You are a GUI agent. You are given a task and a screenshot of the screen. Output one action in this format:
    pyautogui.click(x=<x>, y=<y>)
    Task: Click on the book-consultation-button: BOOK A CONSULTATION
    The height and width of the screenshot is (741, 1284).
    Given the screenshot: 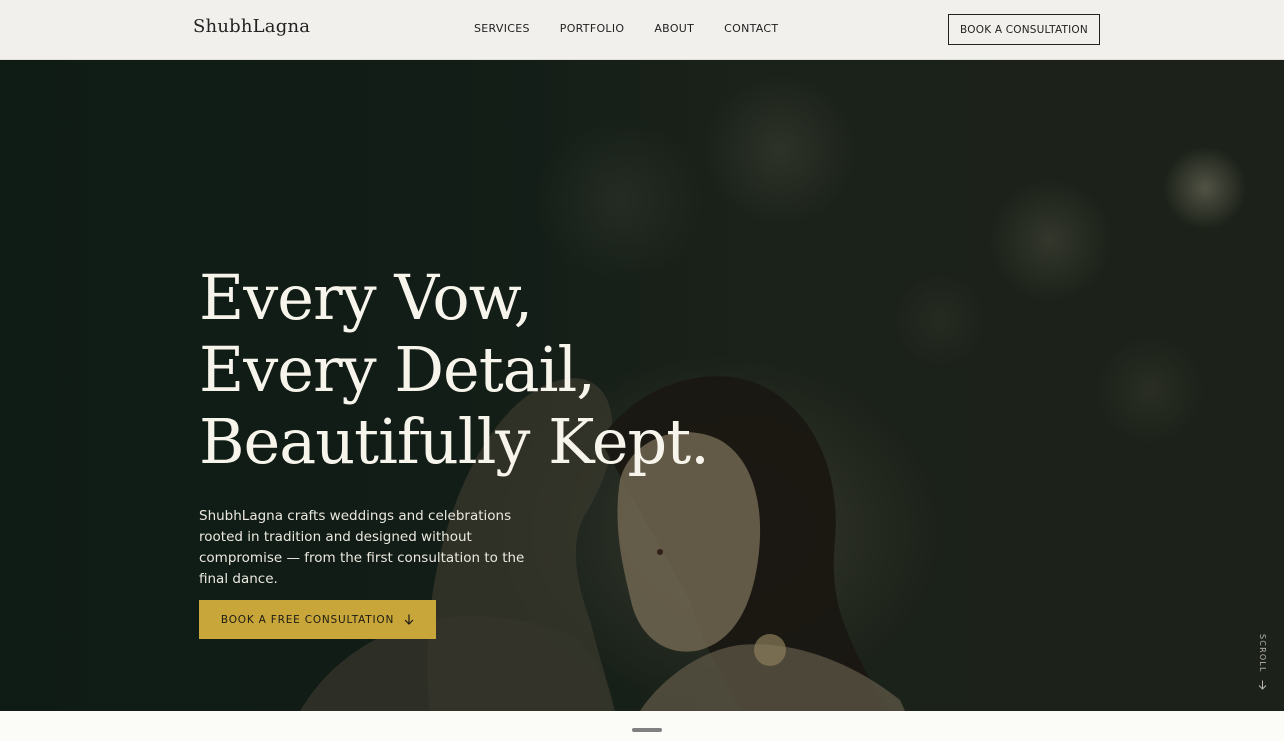 What is the action you would take?
    pyautogui.click(x=1024, y=29)
    